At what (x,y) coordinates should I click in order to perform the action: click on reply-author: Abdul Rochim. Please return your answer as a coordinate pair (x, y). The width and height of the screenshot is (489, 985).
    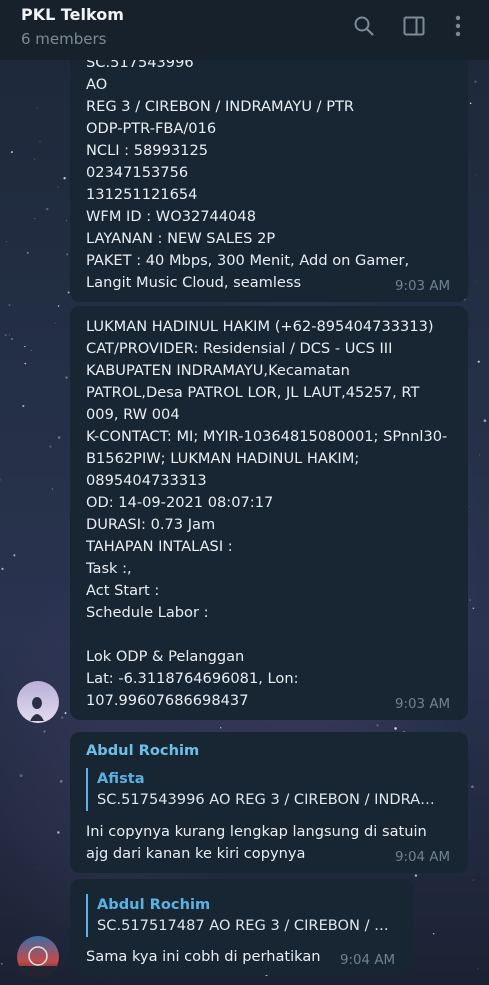
    Looking at the image, I should click on (154, 904).